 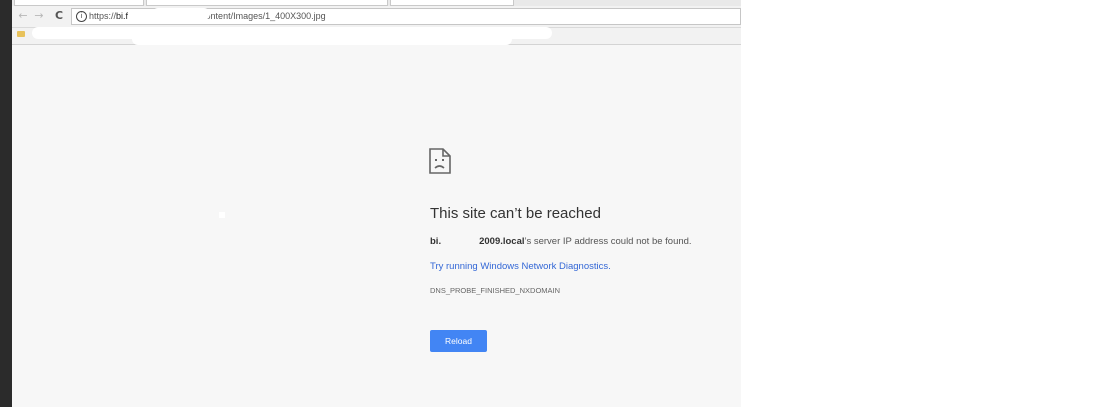 What do you see at coordinates (495, 290) in the screenshot?
I see `error-code: DNS_PROBE_FINISHED_NXDOMAIN` at bounding box center [495, 290].